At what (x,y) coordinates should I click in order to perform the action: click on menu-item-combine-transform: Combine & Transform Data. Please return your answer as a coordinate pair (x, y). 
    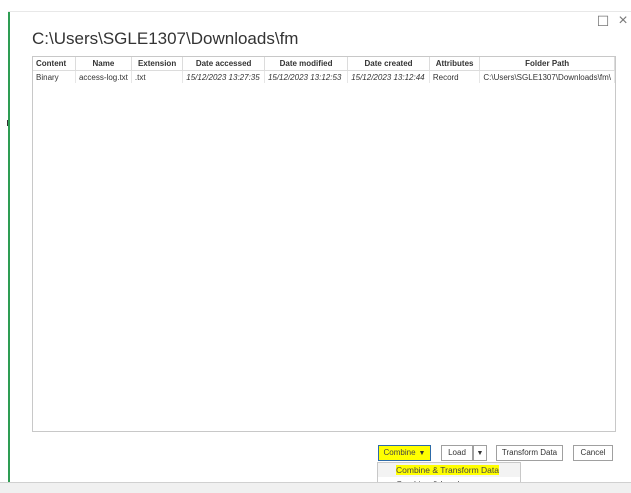
    Looking at the image, I should click on (449, 470).